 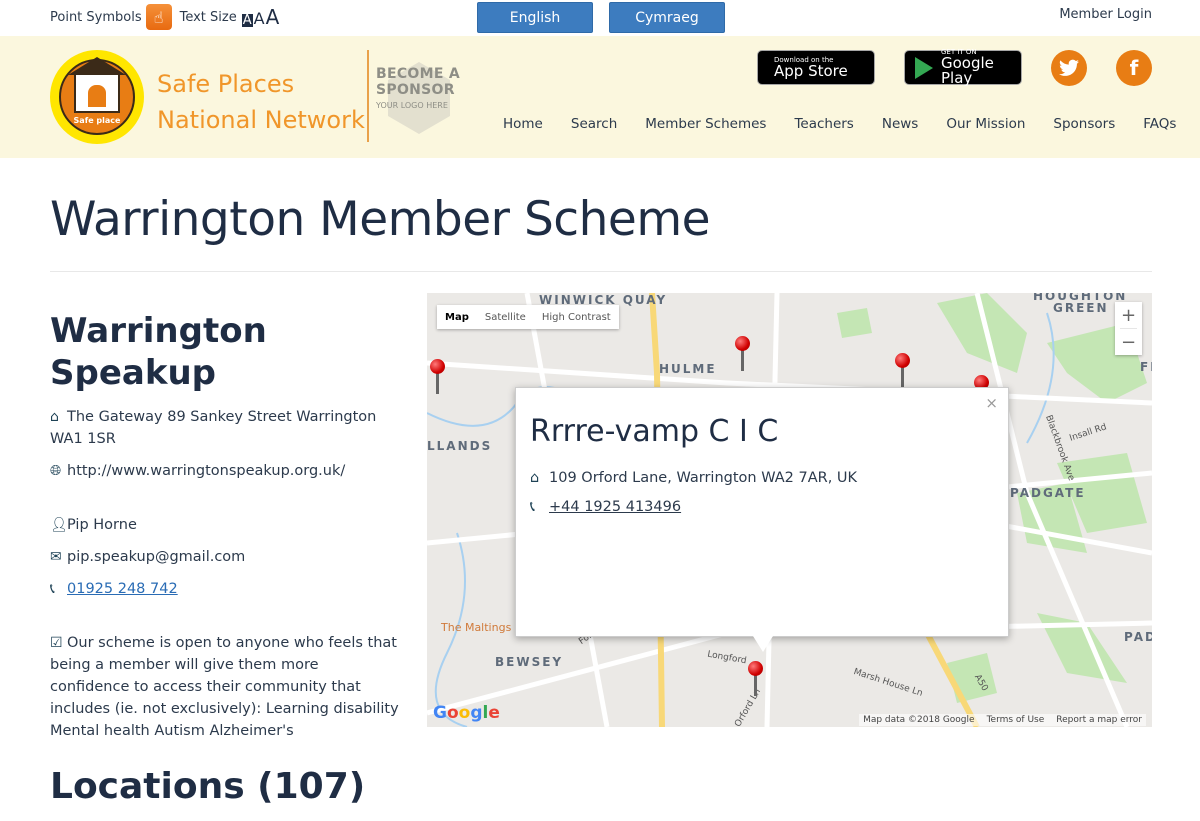 I want to click on area-label: PADD, so click(x=1138, y=637).